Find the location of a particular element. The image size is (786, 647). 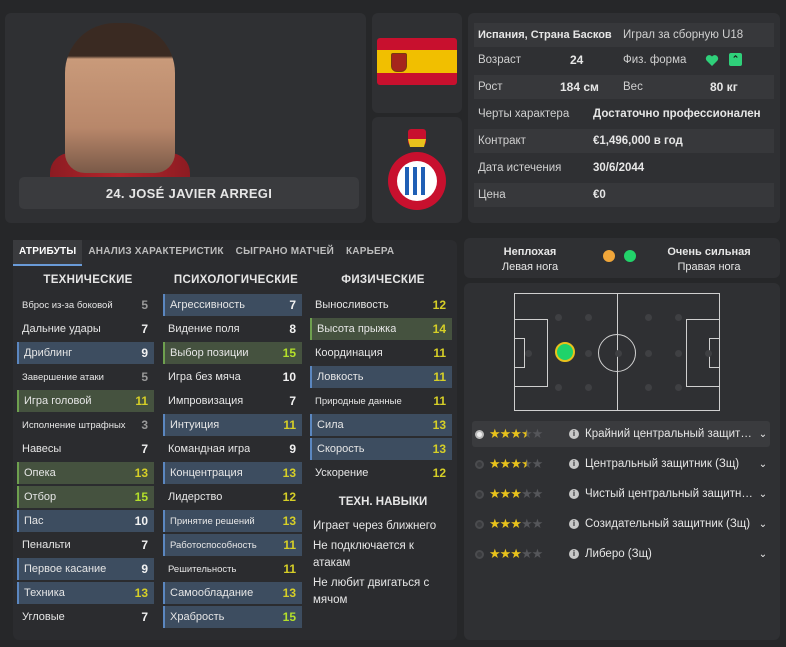

tab-analysis: АНАЛИЗ ХАРАКТЕРИСТИК is located at coordinates (155, 252).